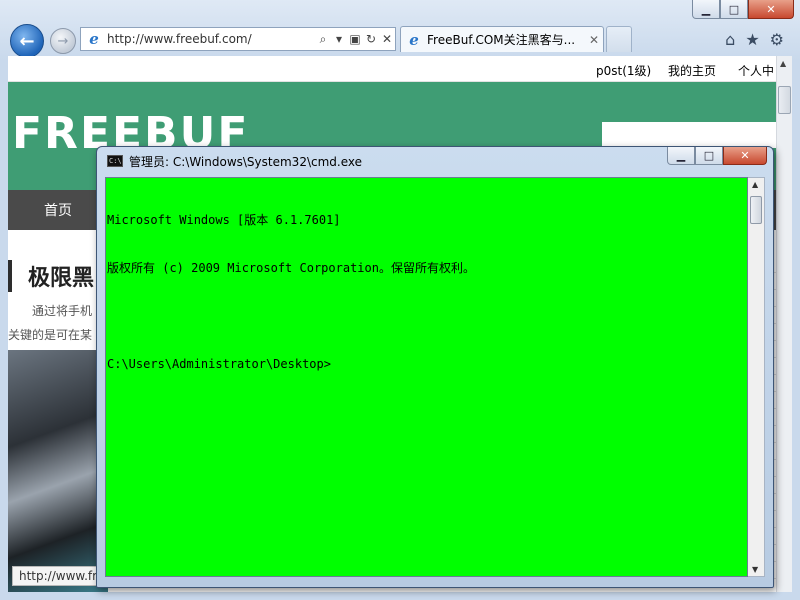  Describe the element at coordinates (756, 377) in the screenshot. I see `cmd-scrollbar: ▲ ▼` at that location.